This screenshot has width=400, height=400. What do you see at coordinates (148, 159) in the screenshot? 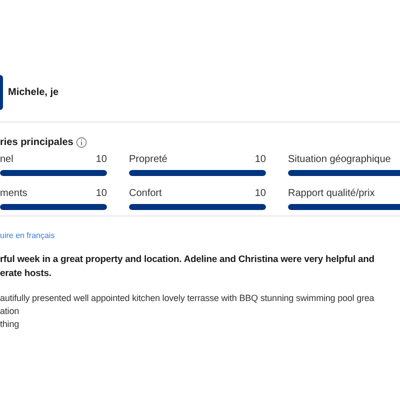
I see `category-label: Propreté` at bounding box center [148, 159].